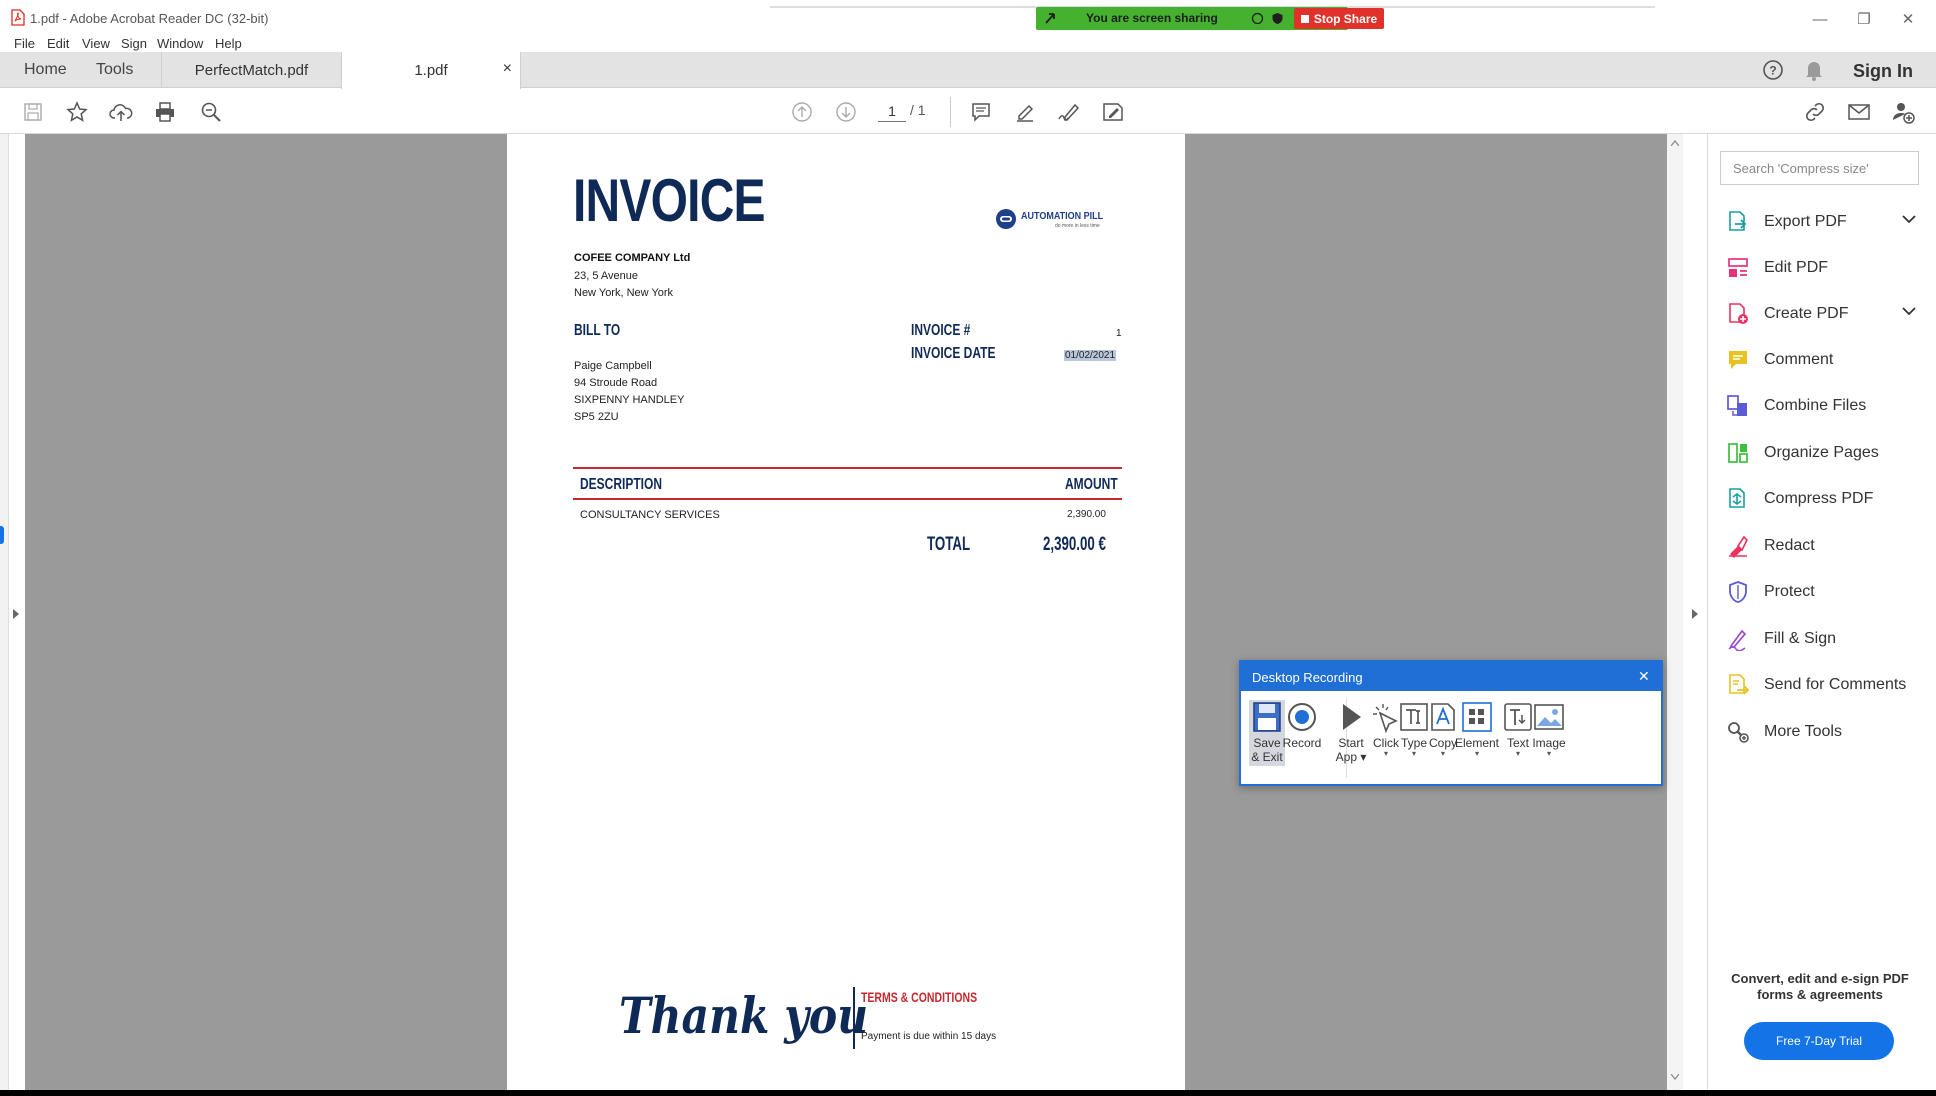  What do you see at coordinates (1339, 18) in the screenshot?
I see `stop-share-button: Stop Share` at bounding box center [1339, 18].